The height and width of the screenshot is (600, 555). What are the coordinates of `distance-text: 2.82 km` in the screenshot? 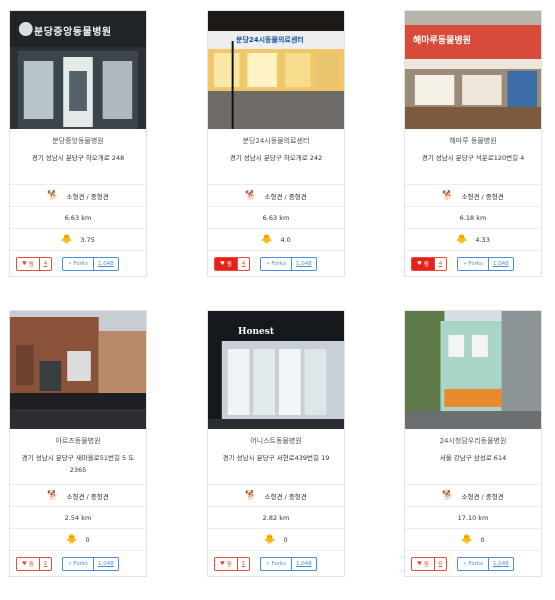 It's located at (276, 517).